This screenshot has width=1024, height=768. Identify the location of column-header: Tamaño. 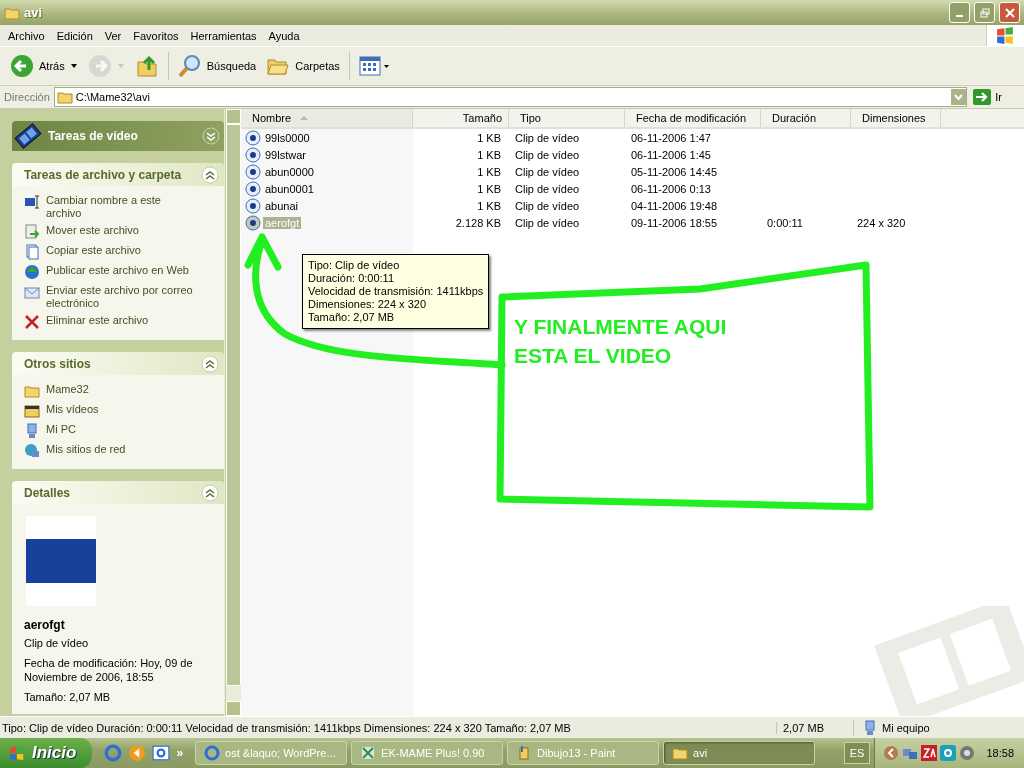
(461, 118).